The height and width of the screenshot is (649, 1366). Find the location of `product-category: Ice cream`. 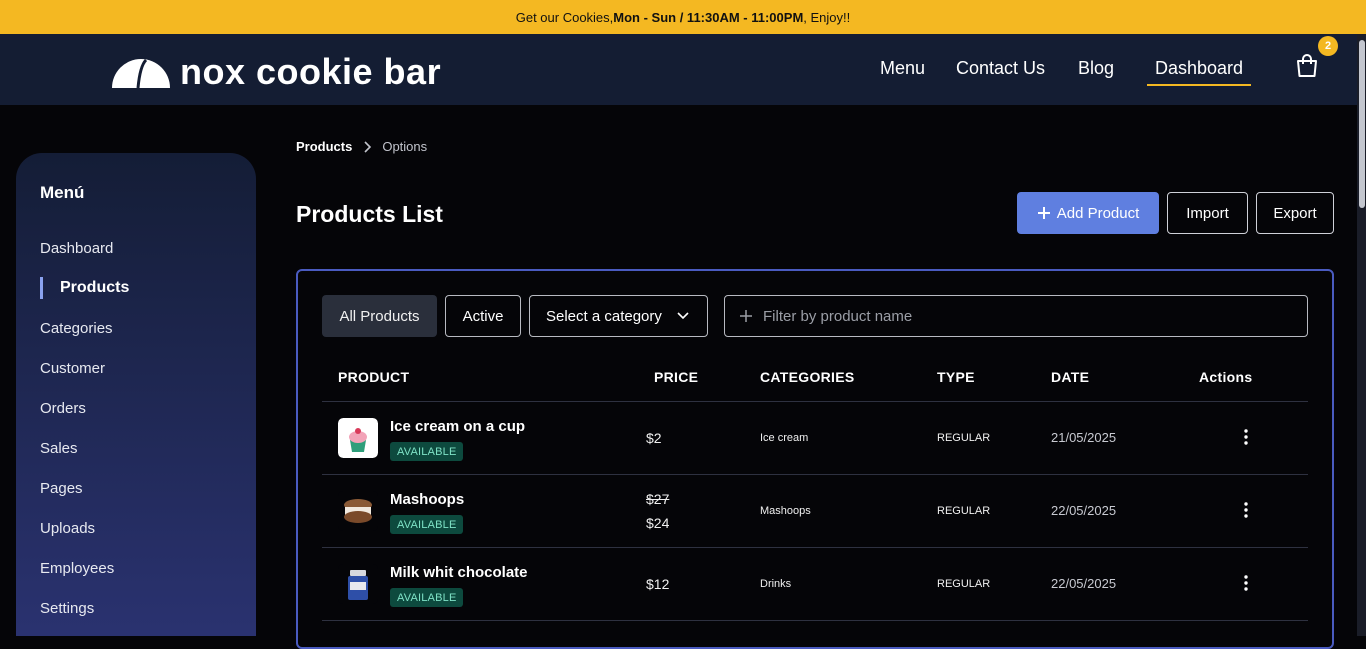

product-category: Ice cream is located at coordinates (784, 438).